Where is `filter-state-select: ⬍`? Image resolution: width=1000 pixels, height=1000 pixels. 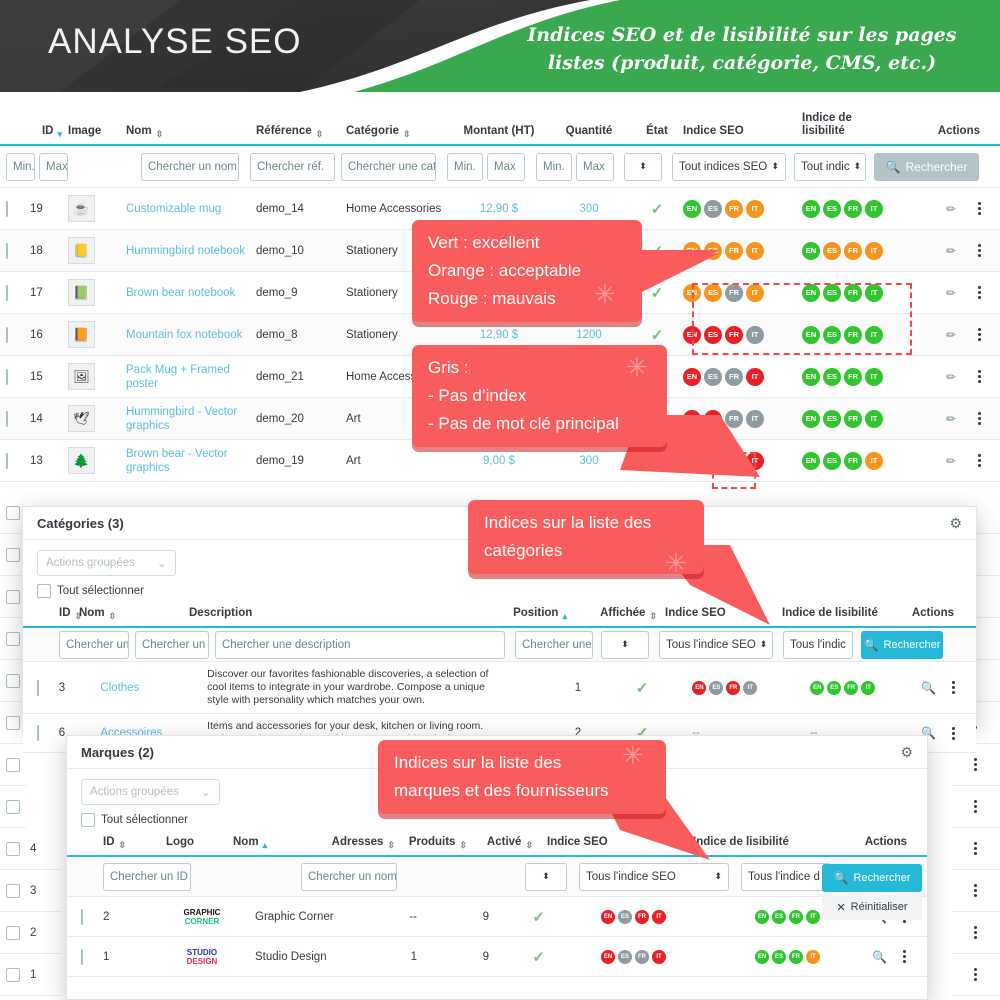 filter-state-select: ⬍ is located at coordinates (643, 166).